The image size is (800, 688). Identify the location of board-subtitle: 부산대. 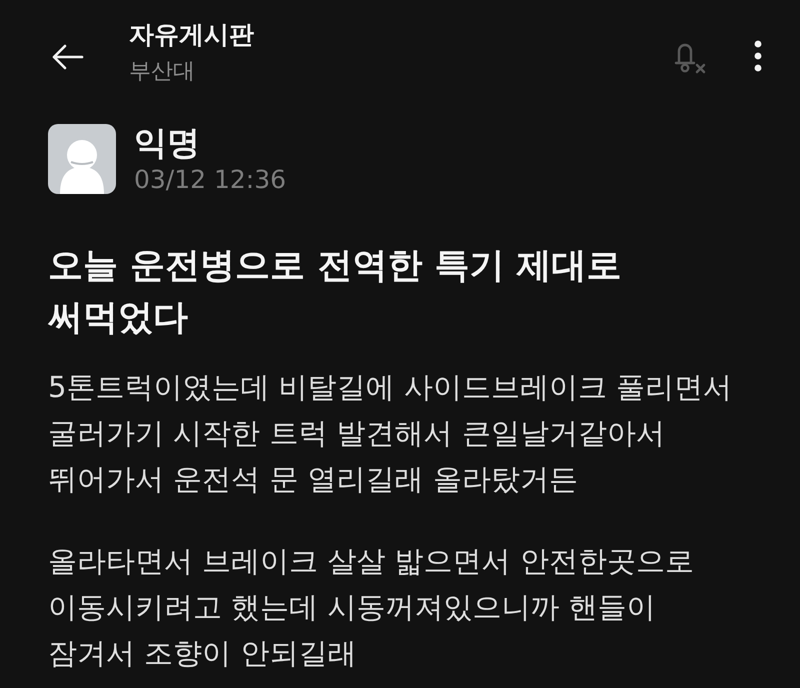
(162, 72).